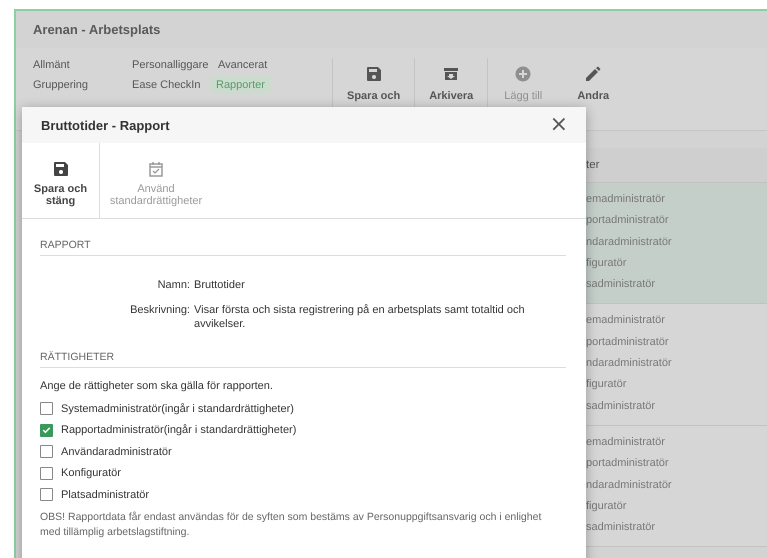 The image size is (767, 558). What do you see at coordinates (360, 317) in the screenshot?
I see `field-value: Visar första och sista registrering på en arbetsplats samt totaltid och avvikelser.` at bounding box center [360, 317].